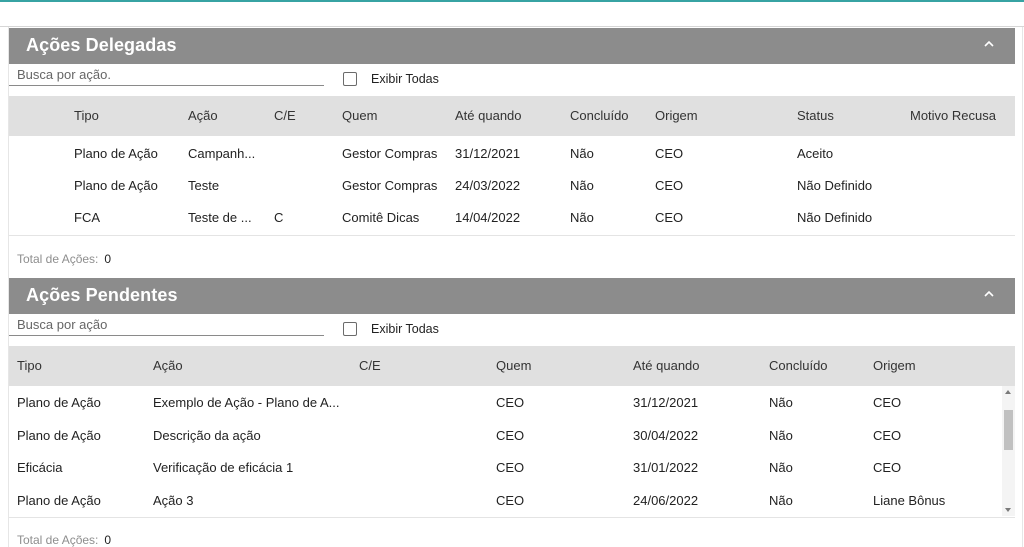  I want to click on scroll-down-arrow-icon, so click(1008, 510).